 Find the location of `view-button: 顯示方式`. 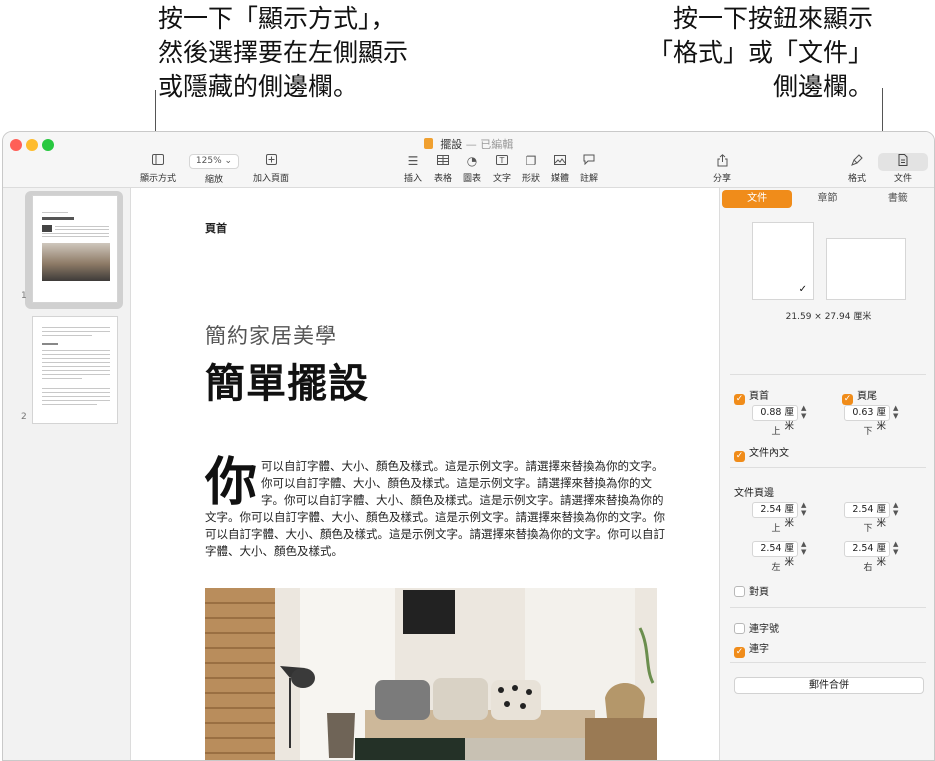

view-button: 顯示方式 is located at coordinates (158, 169).